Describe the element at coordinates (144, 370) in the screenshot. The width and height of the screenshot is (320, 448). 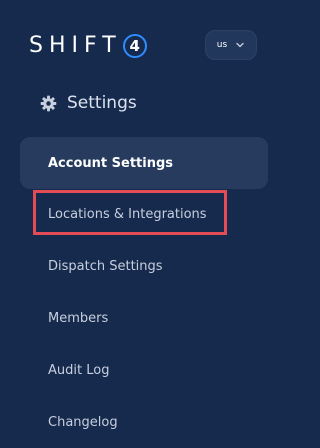
I see `nav-item-audit-log: Audit Log` at that location.